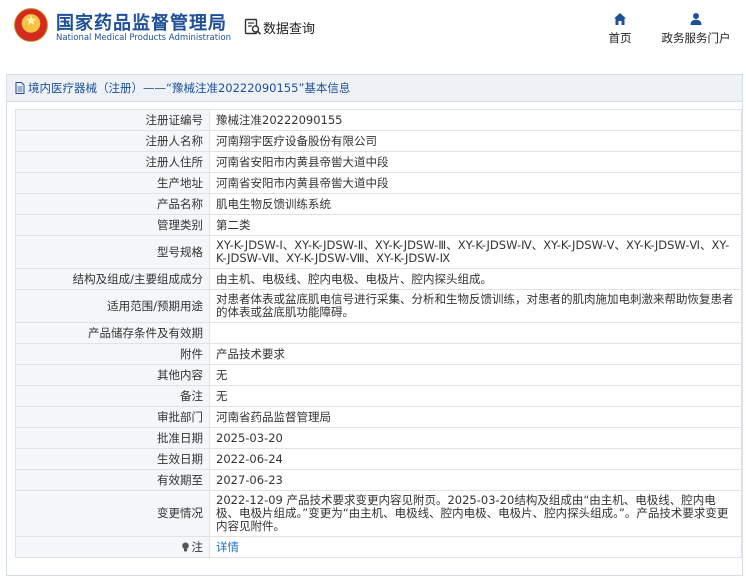 This screenshot has height=578, width=746. I want to click on lightbulb-icon, so click(185, 546).